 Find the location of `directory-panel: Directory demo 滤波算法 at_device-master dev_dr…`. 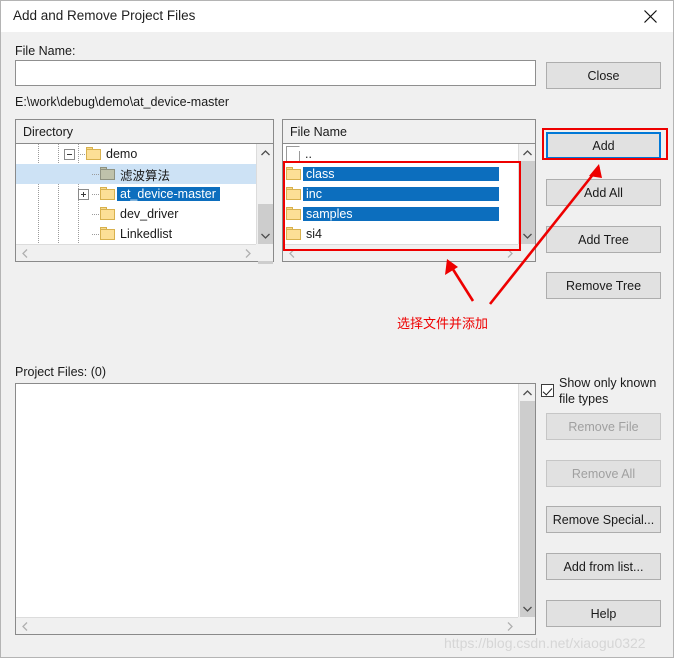

directory-panel: Directory demo 滤波算法 at_device-master dev_dr… is located at coordinates (144, 191).